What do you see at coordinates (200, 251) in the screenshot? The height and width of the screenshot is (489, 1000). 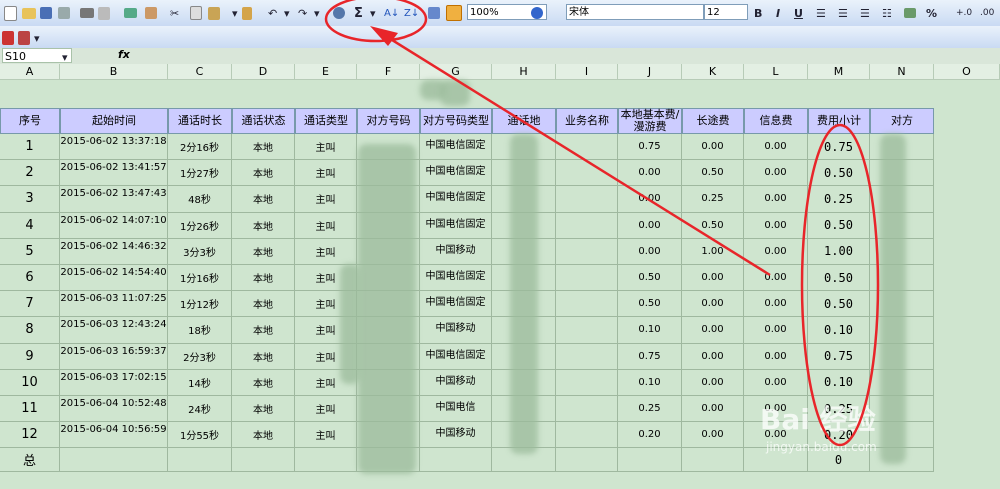 I see `table-cell: 3分3秒` at bounding box center [200, 251].